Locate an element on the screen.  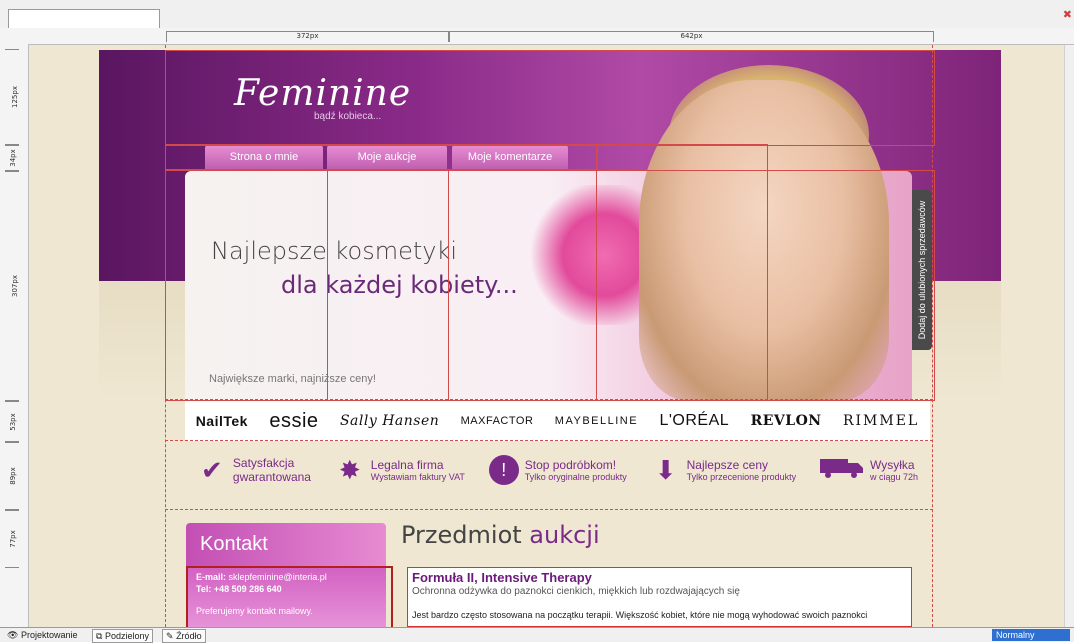
brand-logo: Sally Hansen is located at coordinates (389, 421).